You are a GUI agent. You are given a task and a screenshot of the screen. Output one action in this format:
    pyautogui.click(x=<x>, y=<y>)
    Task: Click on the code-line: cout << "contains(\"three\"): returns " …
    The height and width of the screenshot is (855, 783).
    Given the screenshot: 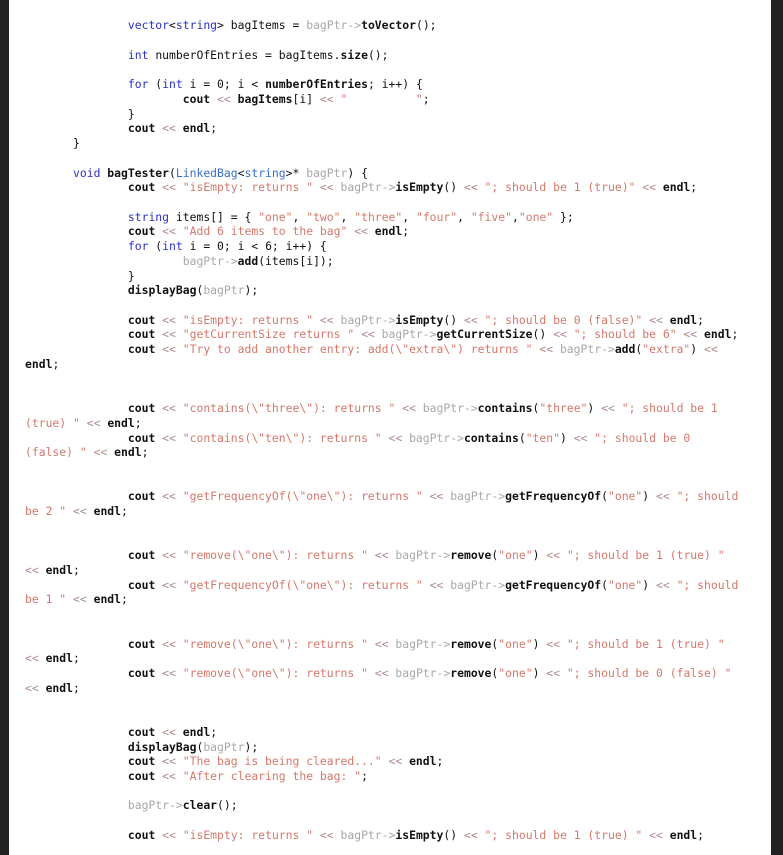 What is the action you would take?
    pyautogui.click(x=422, y=408)
    